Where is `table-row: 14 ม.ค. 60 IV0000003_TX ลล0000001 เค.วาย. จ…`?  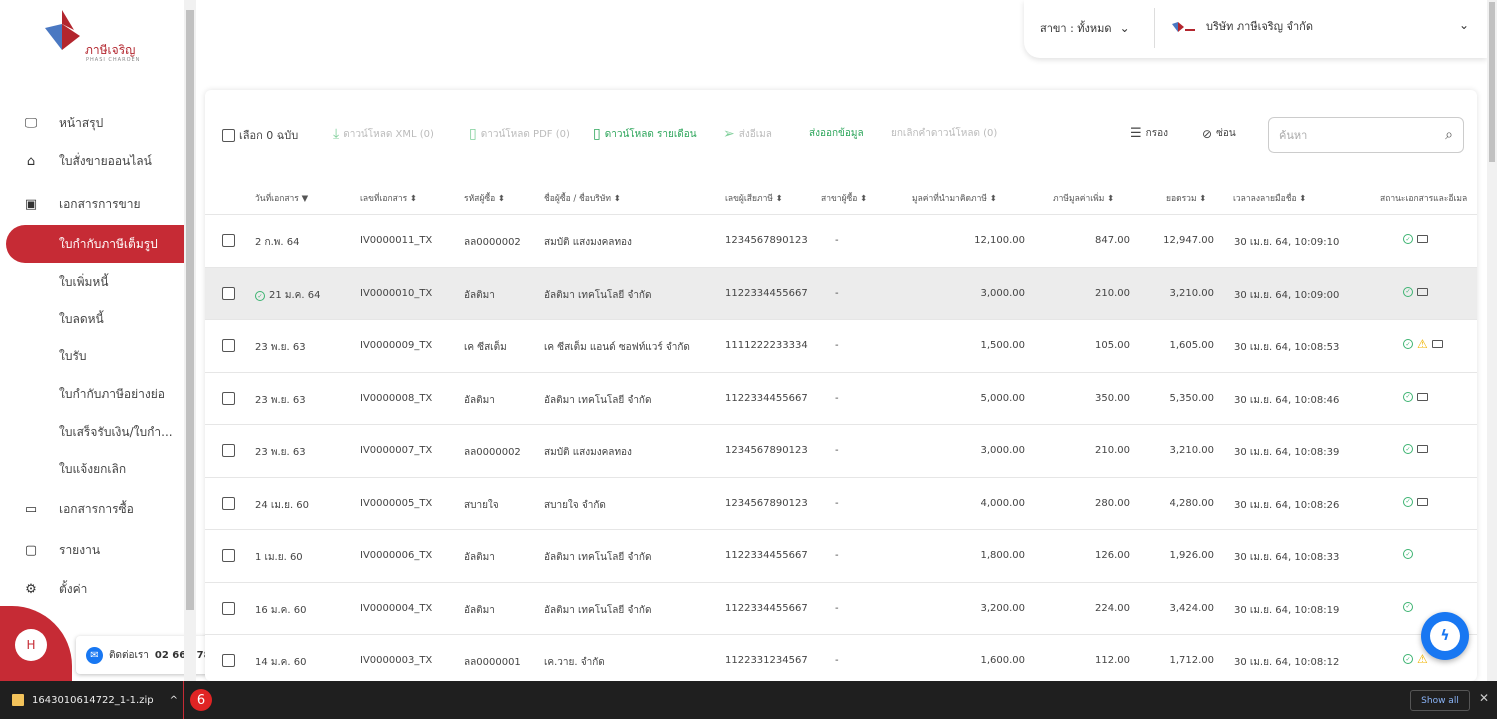
table-row: 14 ม.ค. 60 IV0000003_TX ลล0000001 เค.วาย. จ… is located at coordinates (841, 657).